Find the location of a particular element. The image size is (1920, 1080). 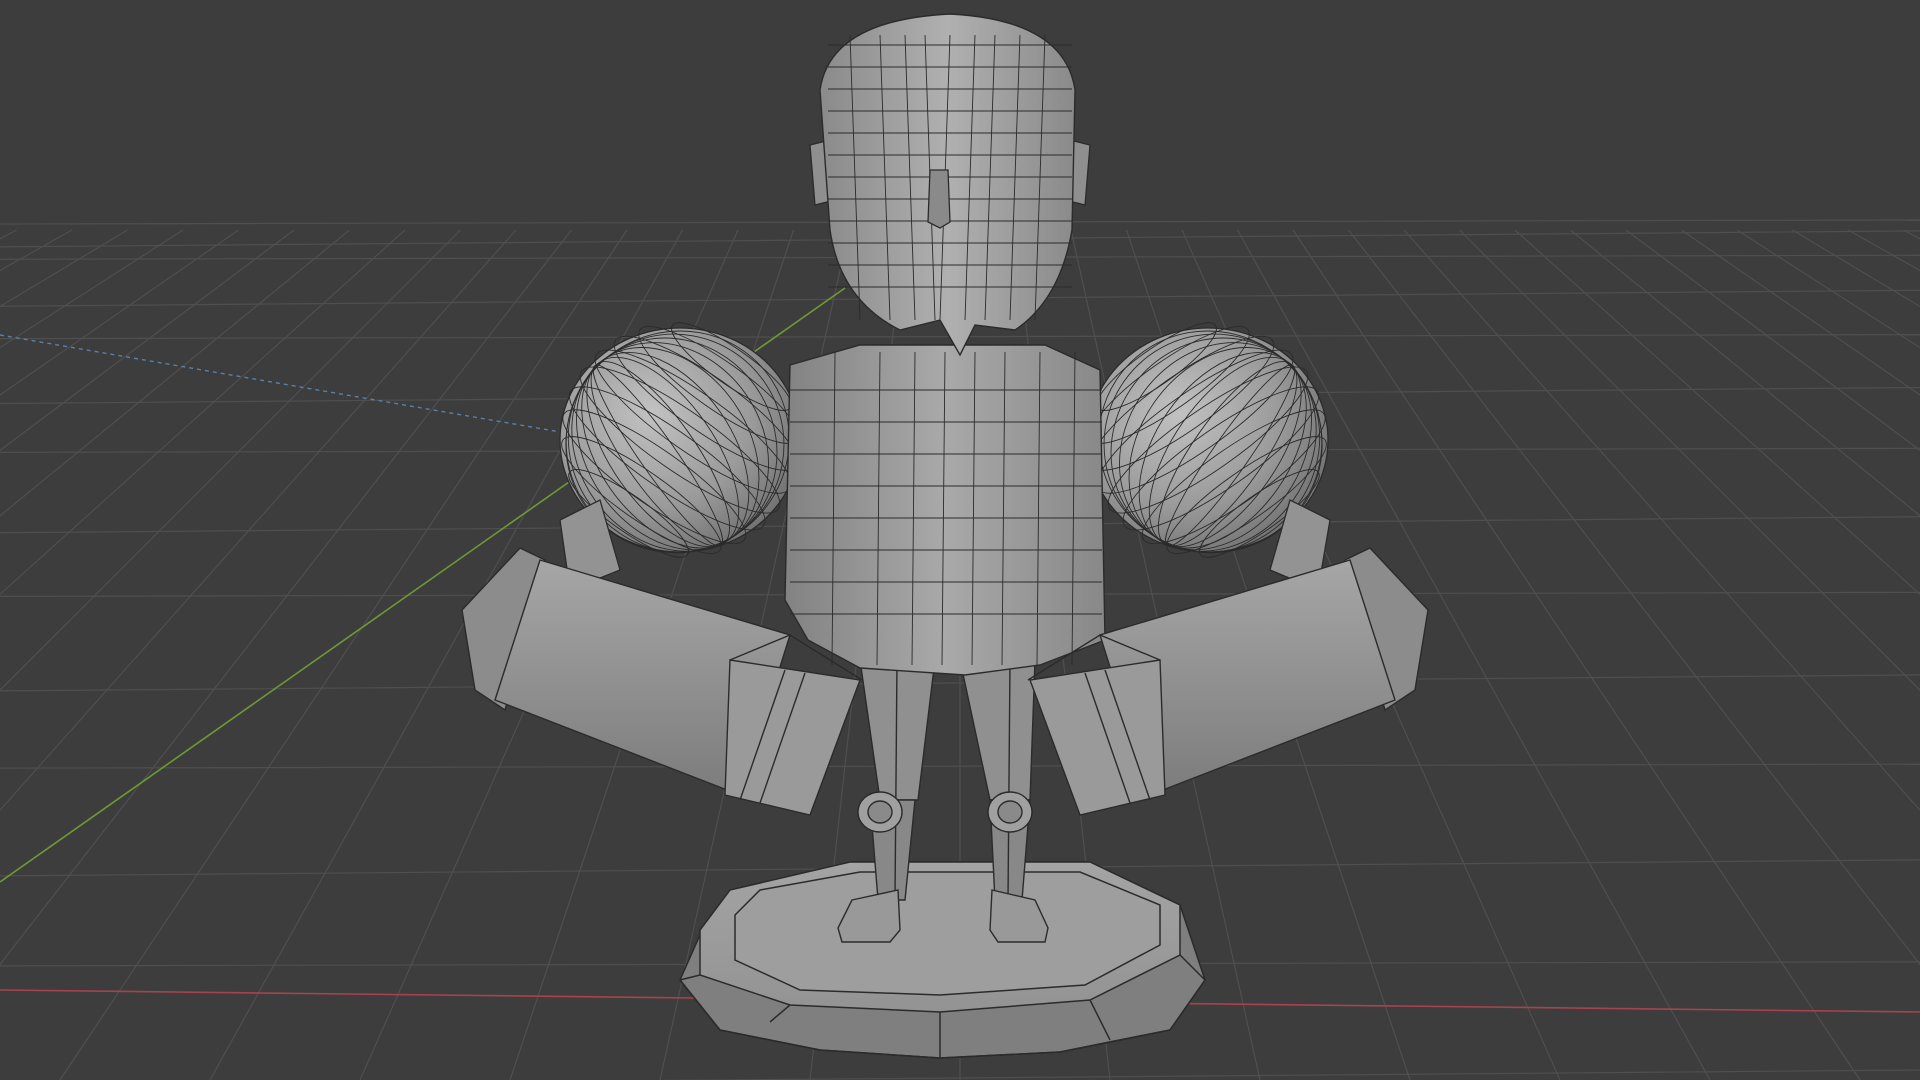

torso is located at coordinates (945, 510).